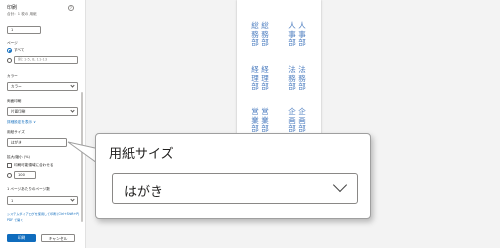 This screenshot has height=248, width=500. I want to click on panel-subtitle: 合計：1 枚の 用紙, so click(22, 14).